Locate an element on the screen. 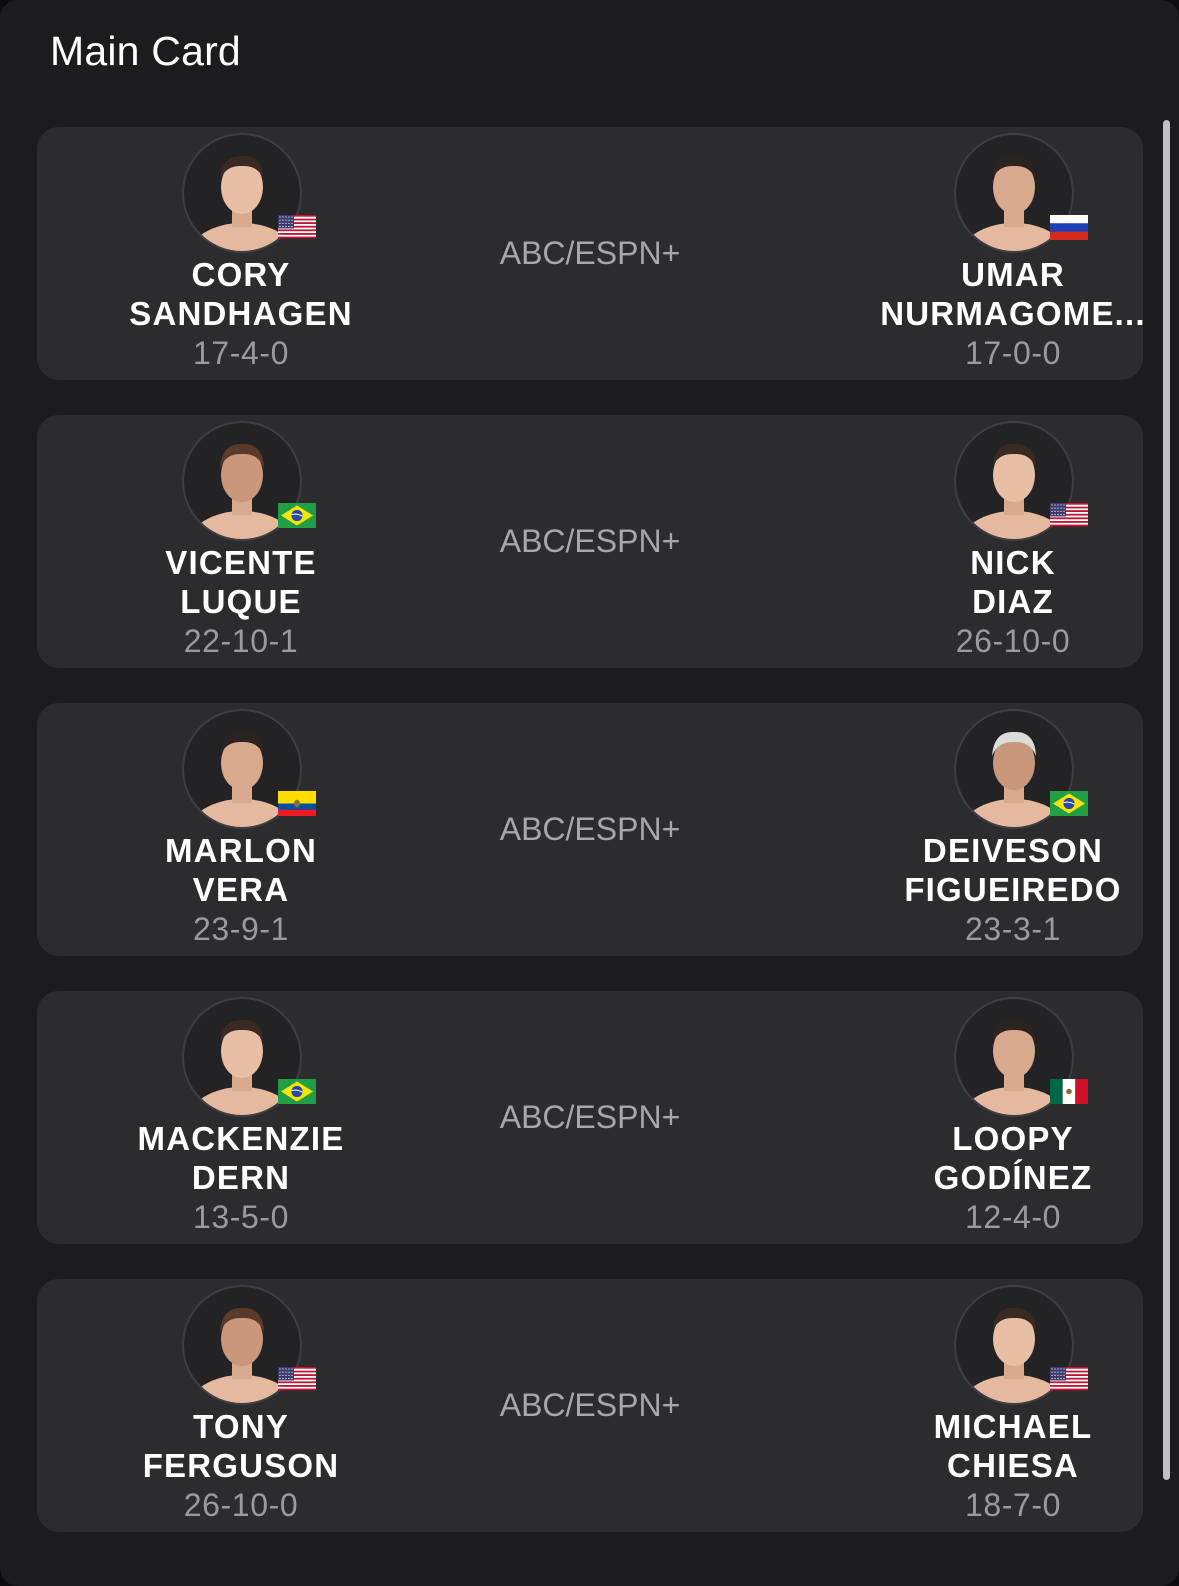 The width and height of the screenshot is (1179, 1586). fighter-record: 23-9-1 is located at coordinates (241, 929).